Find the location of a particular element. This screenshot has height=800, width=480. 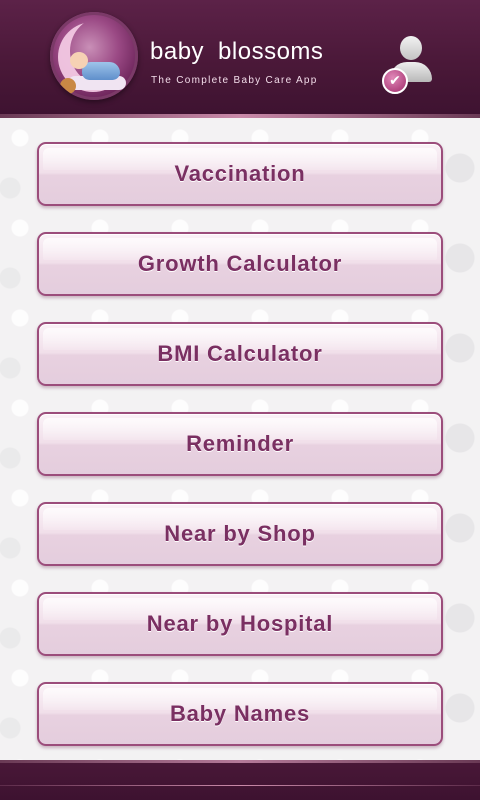

reminder-button: Reminder is located at coordinates (240, 444).